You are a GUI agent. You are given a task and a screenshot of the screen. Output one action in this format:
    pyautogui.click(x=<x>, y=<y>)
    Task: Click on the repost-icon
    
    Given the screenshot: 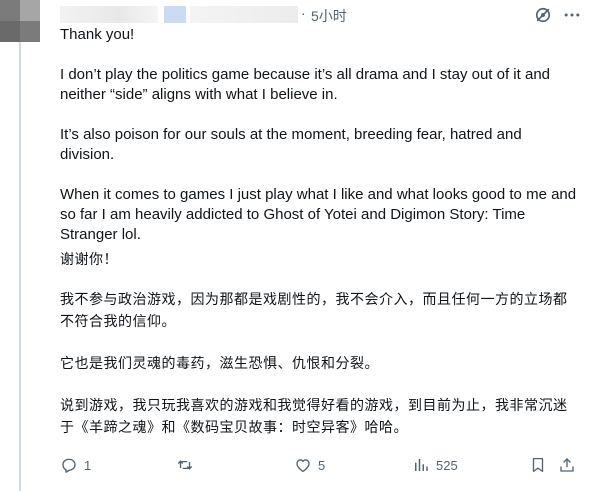 What is the action you would take?
    pyautogui.click(x=185, y=465)
    